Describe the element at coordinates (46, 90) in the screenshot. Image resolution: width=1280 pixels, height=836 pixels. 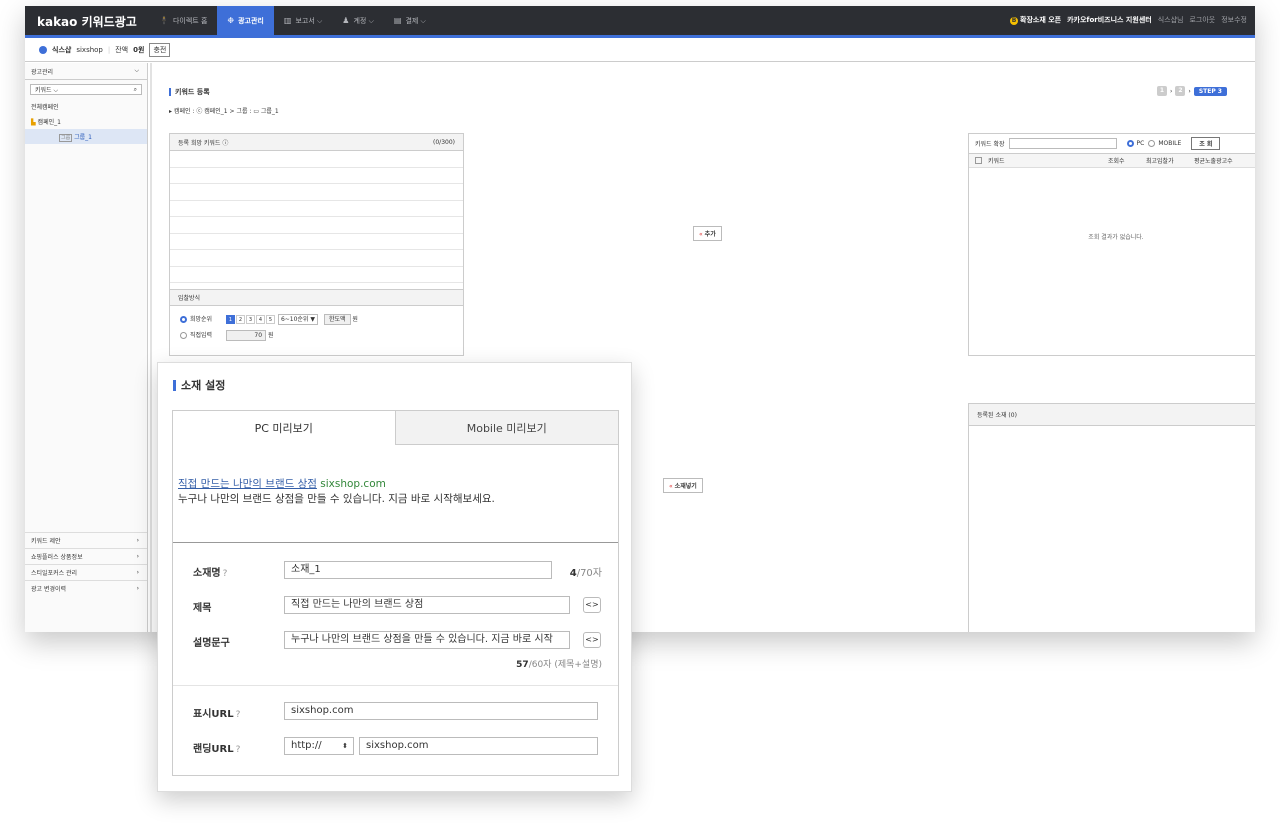
I see `filter-select: 키워드 ⌵` at that location.